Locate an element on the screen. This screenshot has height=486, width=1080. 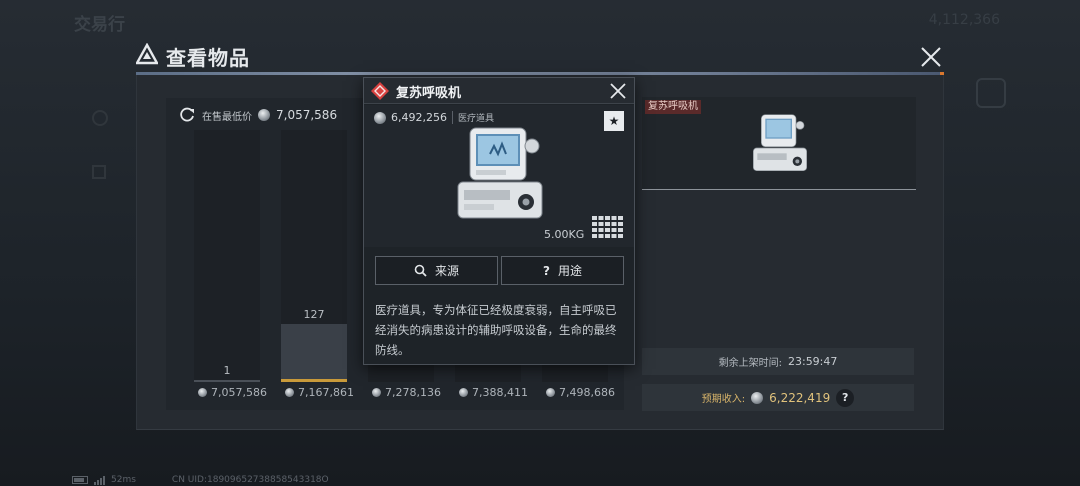
background-gamepad-icon is located at coordinates (991, 93).